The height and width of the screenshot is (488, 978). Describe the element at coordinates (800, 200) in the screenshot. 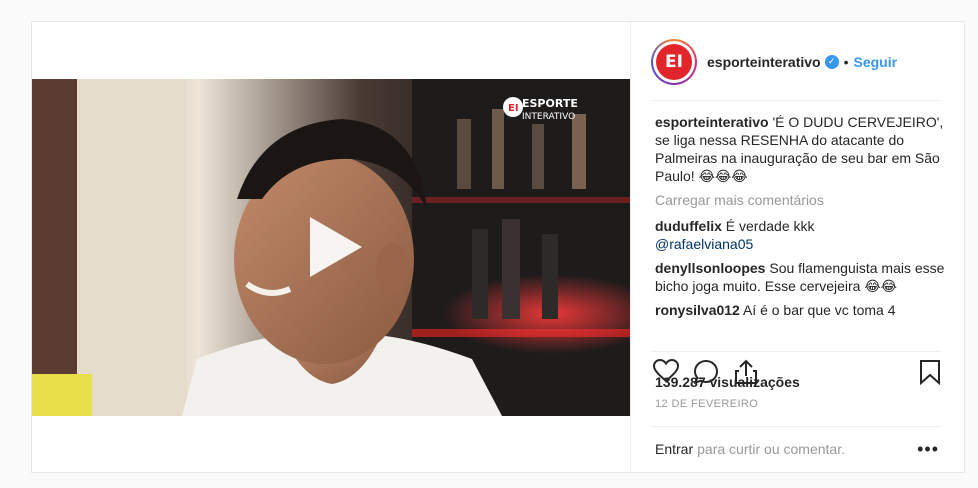

I see `load-more-comments-button: Carregar mais comentários` at that location.